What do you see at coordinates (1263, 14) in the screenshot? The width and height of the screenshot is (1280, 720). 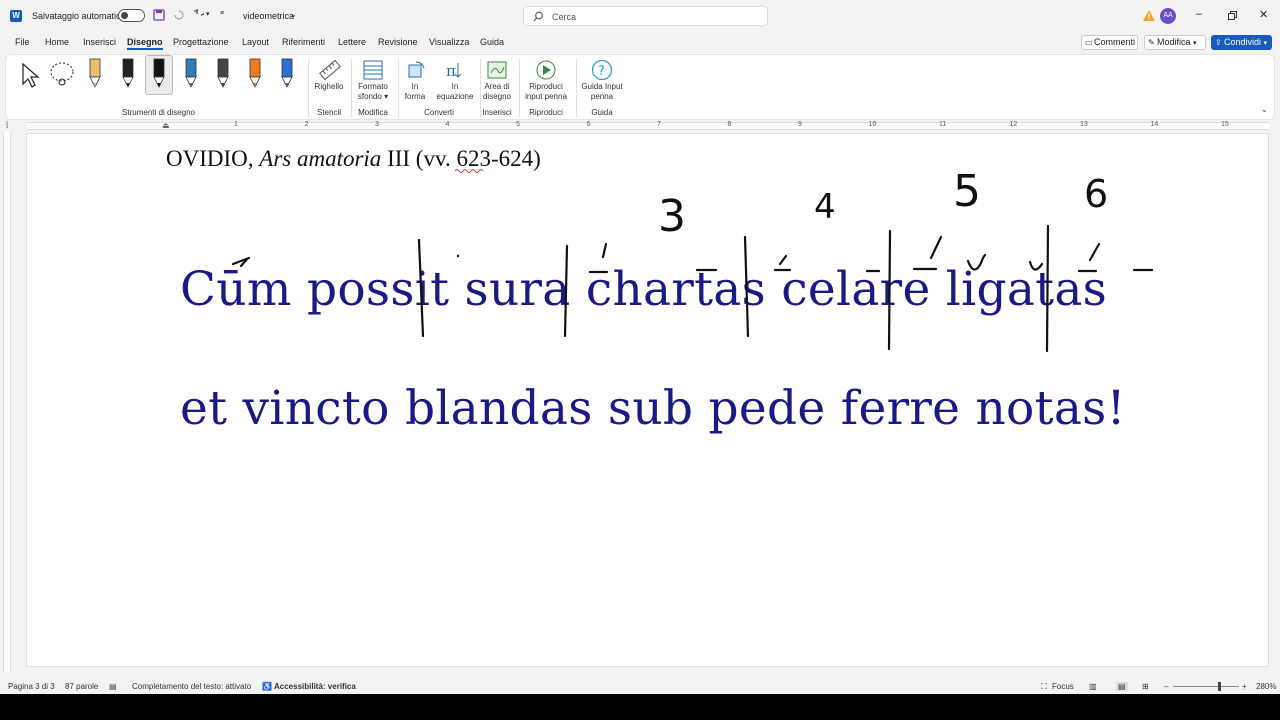 I see `close-icon: ✕` at bounding box center [1263, 14].